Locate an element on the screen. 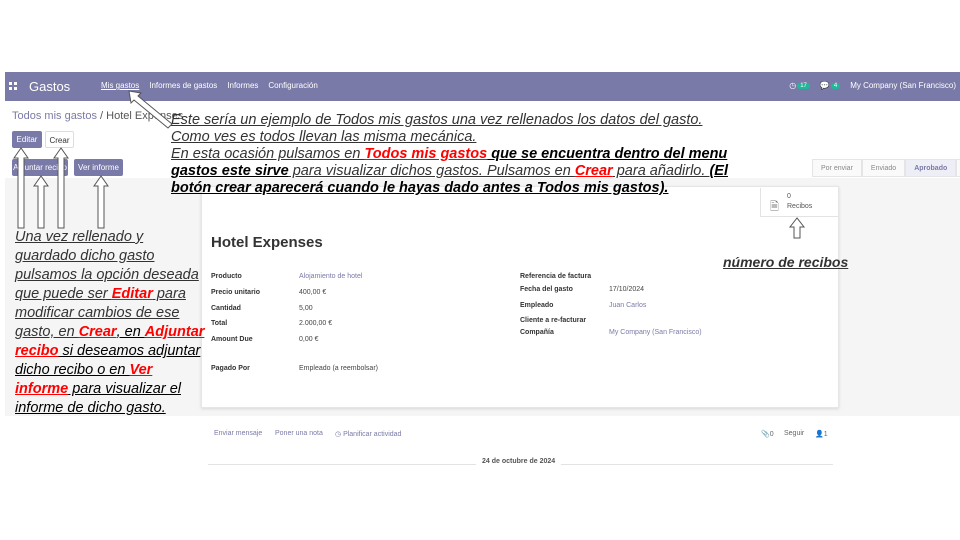  breadcrumb: Todos mis gastos / Hotel Expenses is located at coordinates (97, 116).